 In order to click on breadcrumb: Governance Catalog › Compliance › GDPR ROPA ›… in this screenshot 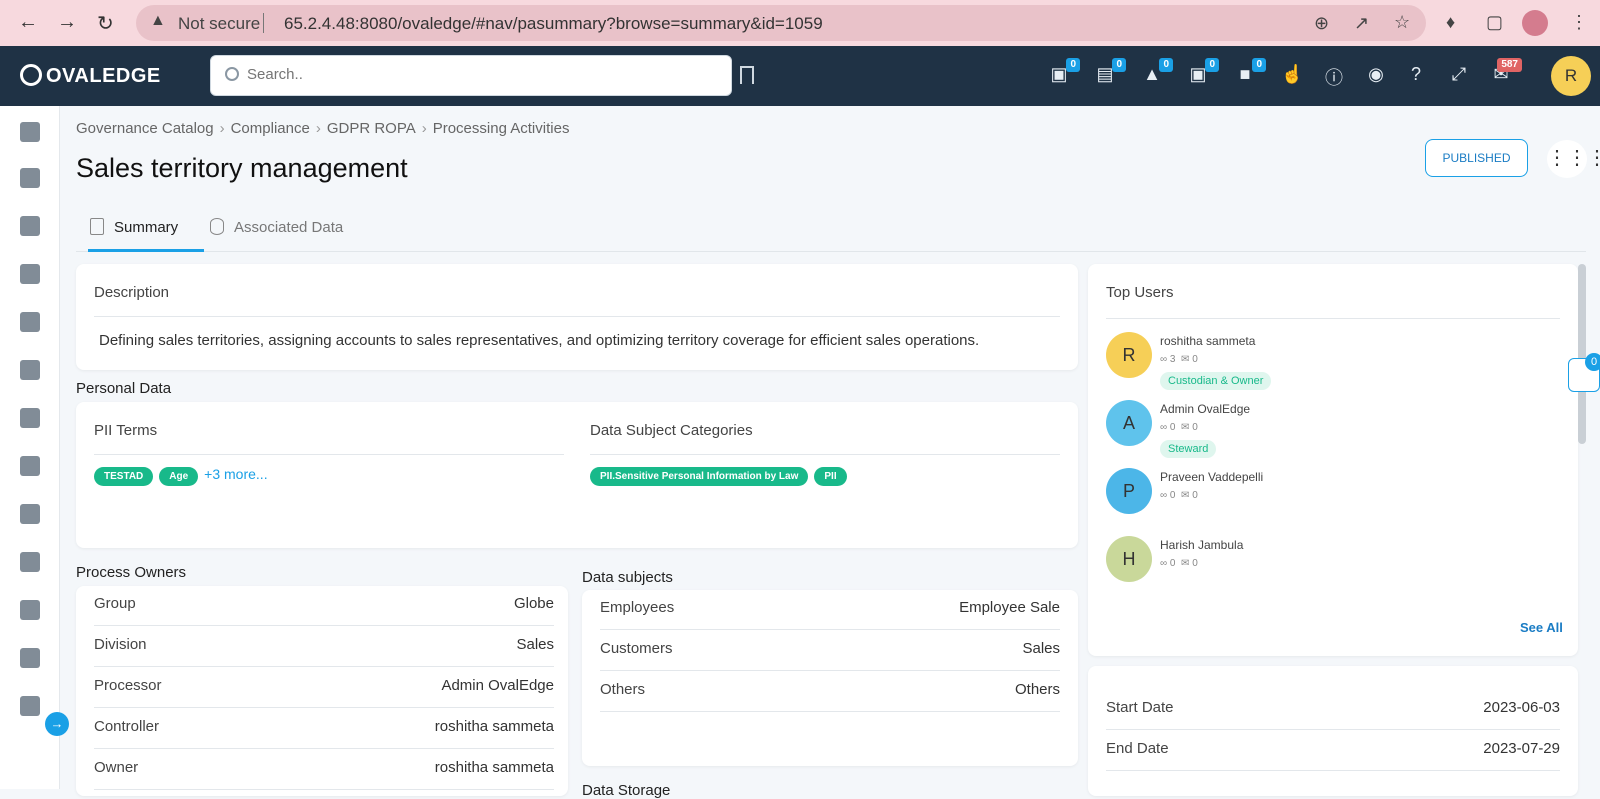, I will do `click(323, 128)`.